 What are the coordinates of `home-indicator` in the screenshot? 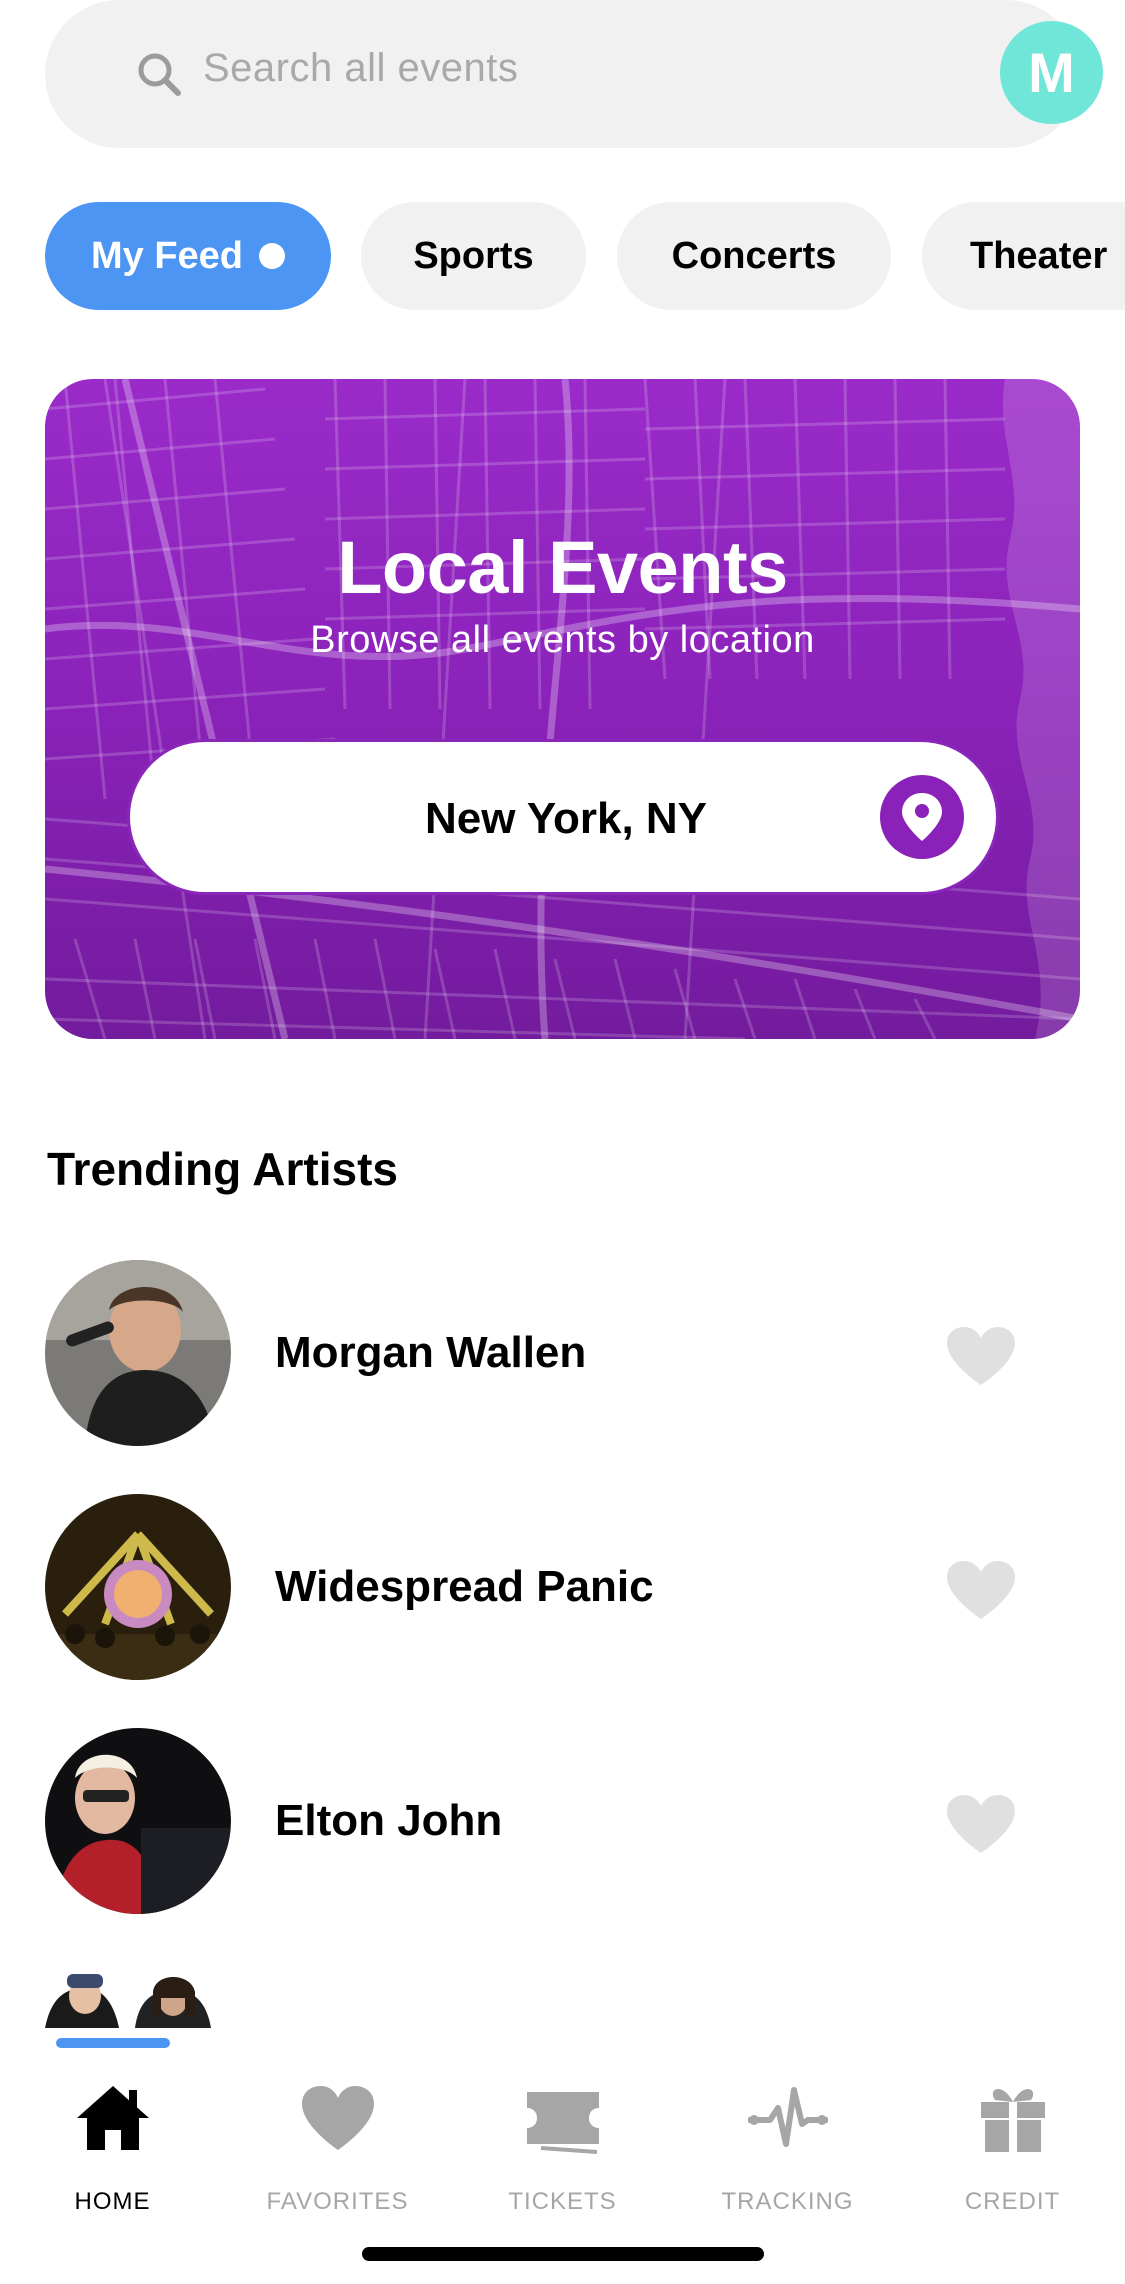 It's located at (563, 2254).